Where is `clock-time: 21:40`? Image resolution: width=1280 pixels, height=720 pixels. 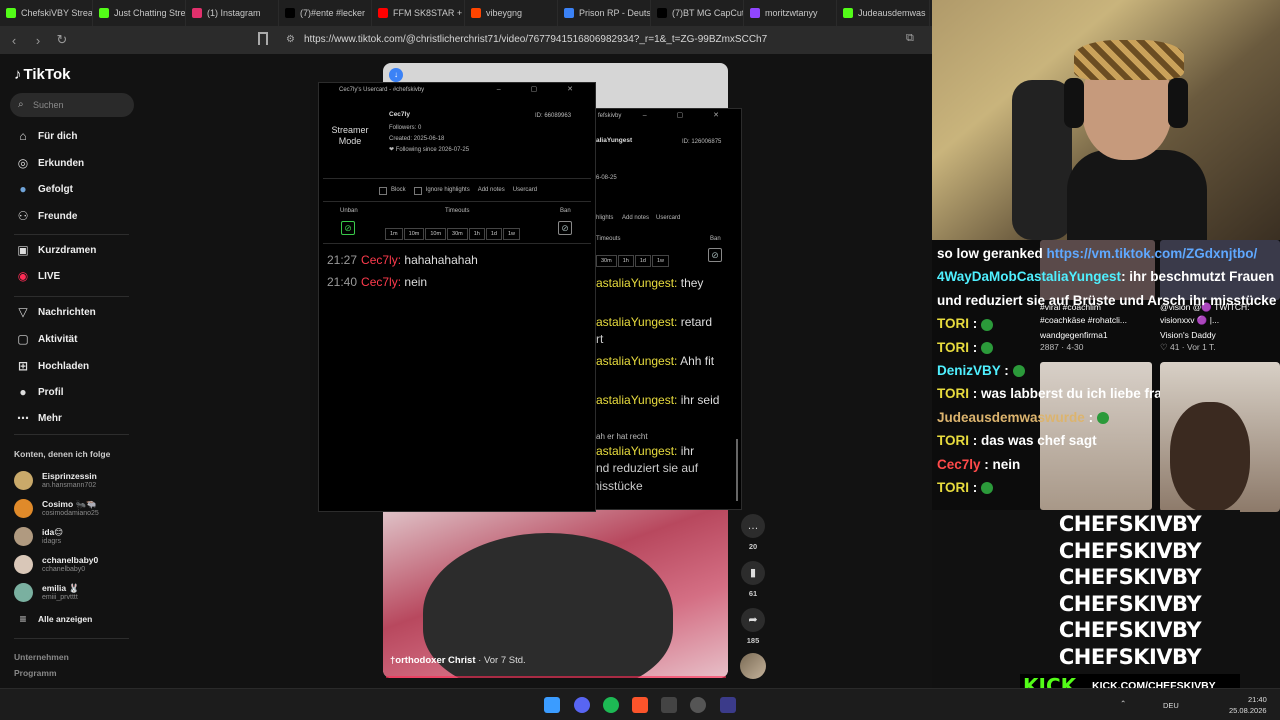 clock-time: 21:40 is located at coordinates (1257, 699).